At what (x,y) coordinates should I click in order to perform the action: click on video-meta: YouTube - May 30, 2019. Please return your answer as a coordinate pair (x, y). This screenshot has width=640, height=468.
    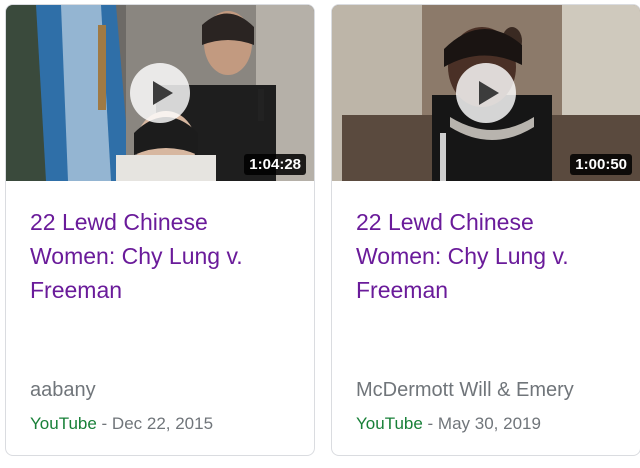
    Looking at the image, I should click on (448, 424).